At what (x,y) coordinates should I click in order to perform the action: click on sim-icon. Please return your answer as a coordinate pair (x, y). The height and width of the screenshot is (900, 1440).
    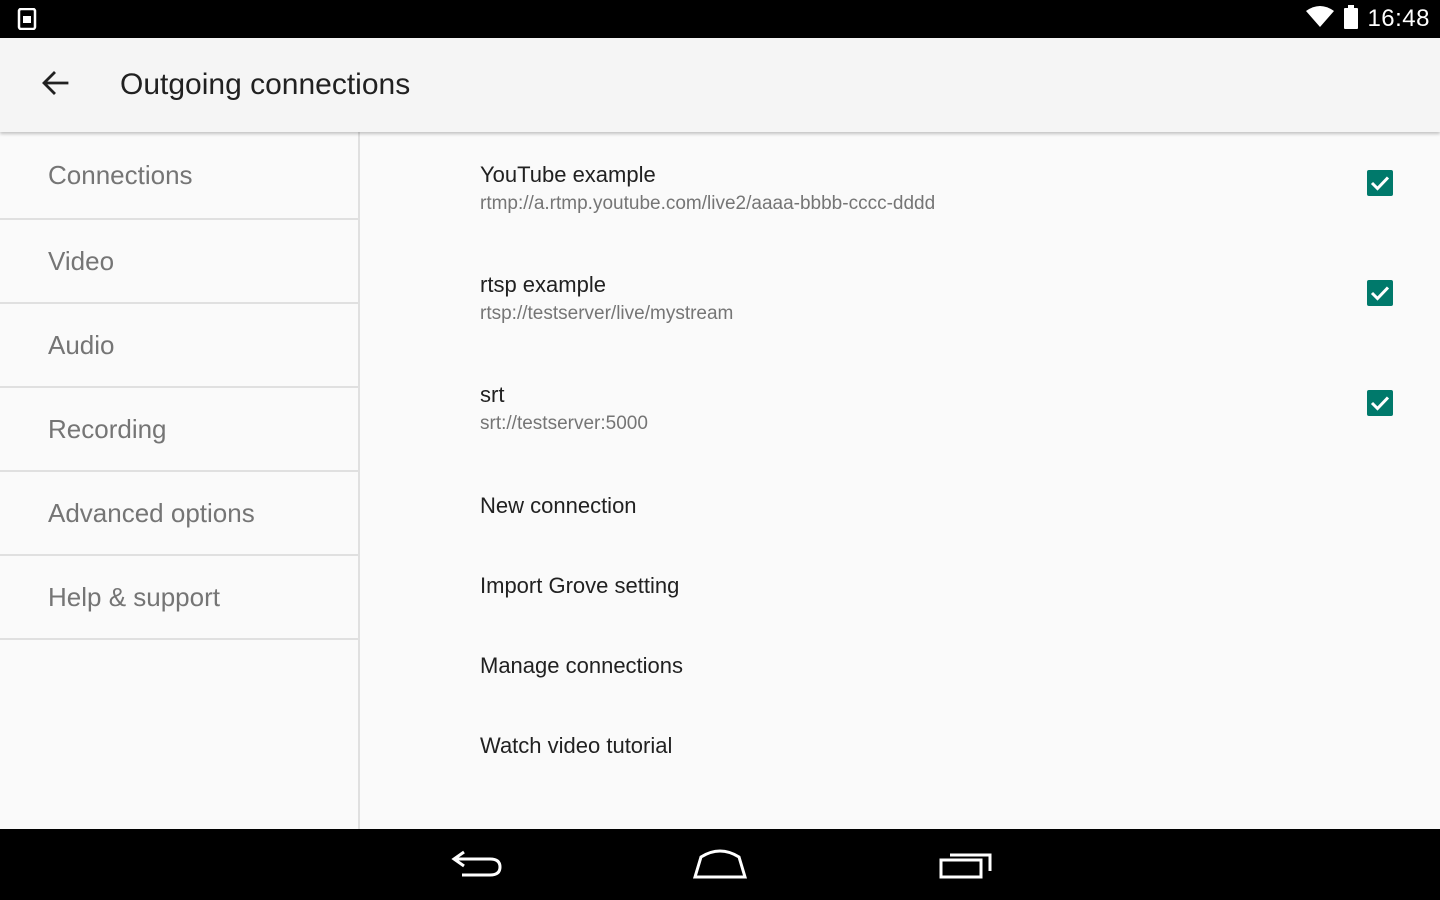
    Looking at the image, I should click on (27, 19).